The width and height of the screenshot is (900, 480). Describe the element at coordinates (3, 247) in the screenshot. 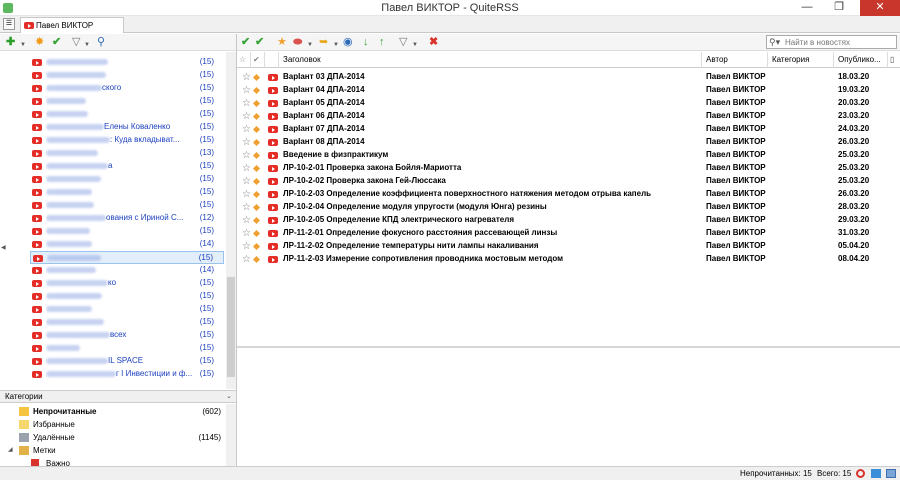

I see `collapse-arrow-icon: ◀` at that location.